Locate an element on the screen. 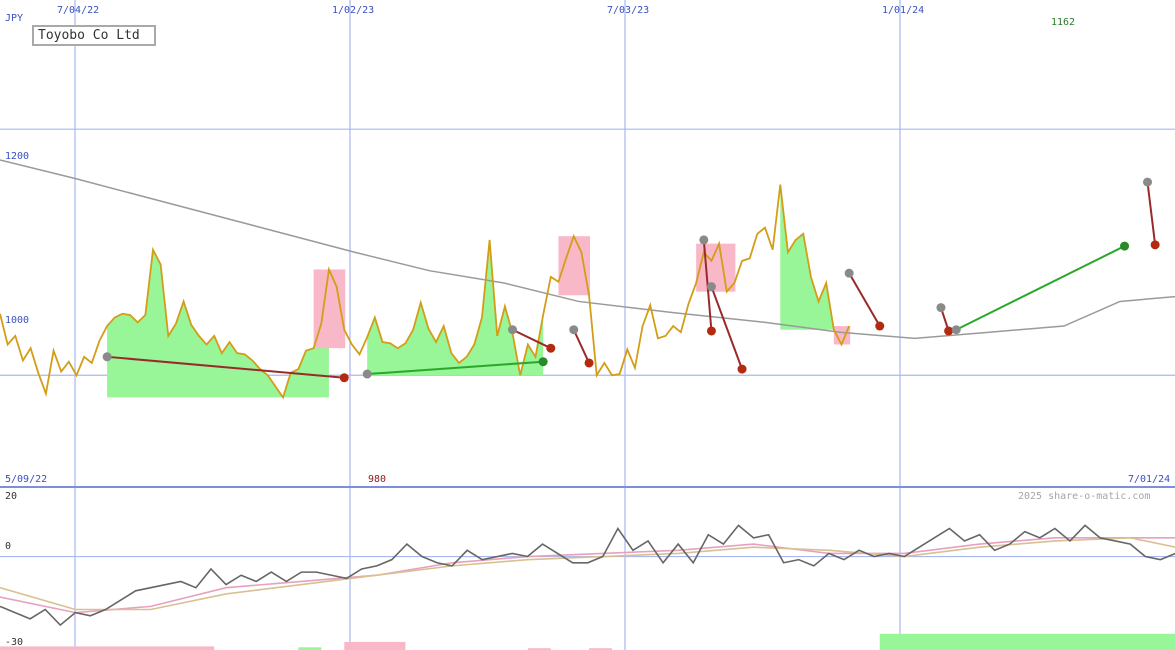  watermark: 2025 share-o-matic.com is located at coordinates (1084, 496).